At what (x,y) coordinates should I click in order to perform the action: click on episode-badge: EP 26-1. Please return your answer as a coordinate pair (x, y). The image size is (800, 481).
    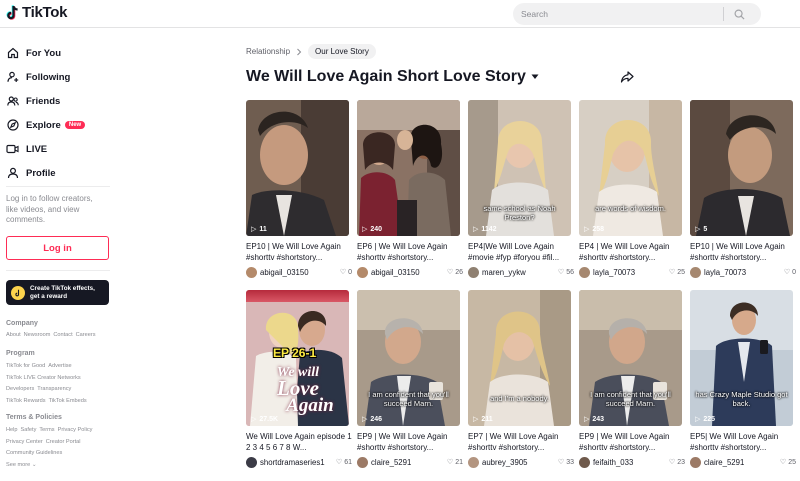
    Looking at the image, I should click on (295, 353).